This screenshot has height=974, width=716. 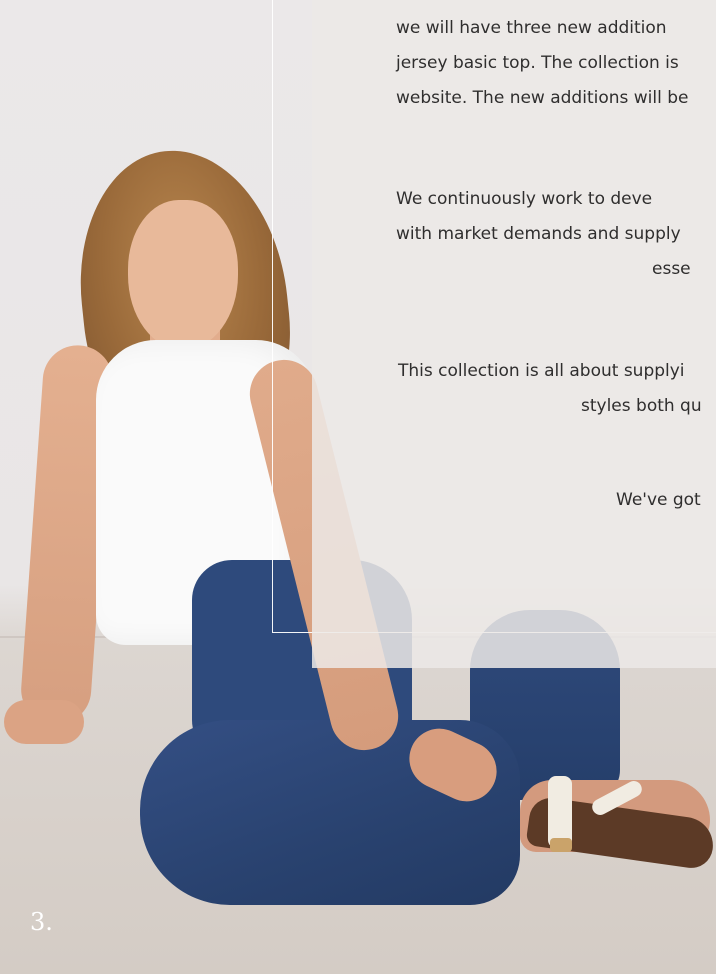 What do you see at coordinates (641, 406) in the screenshot?
I see `text-line: styles both qu` at bounding box center [641, 406].